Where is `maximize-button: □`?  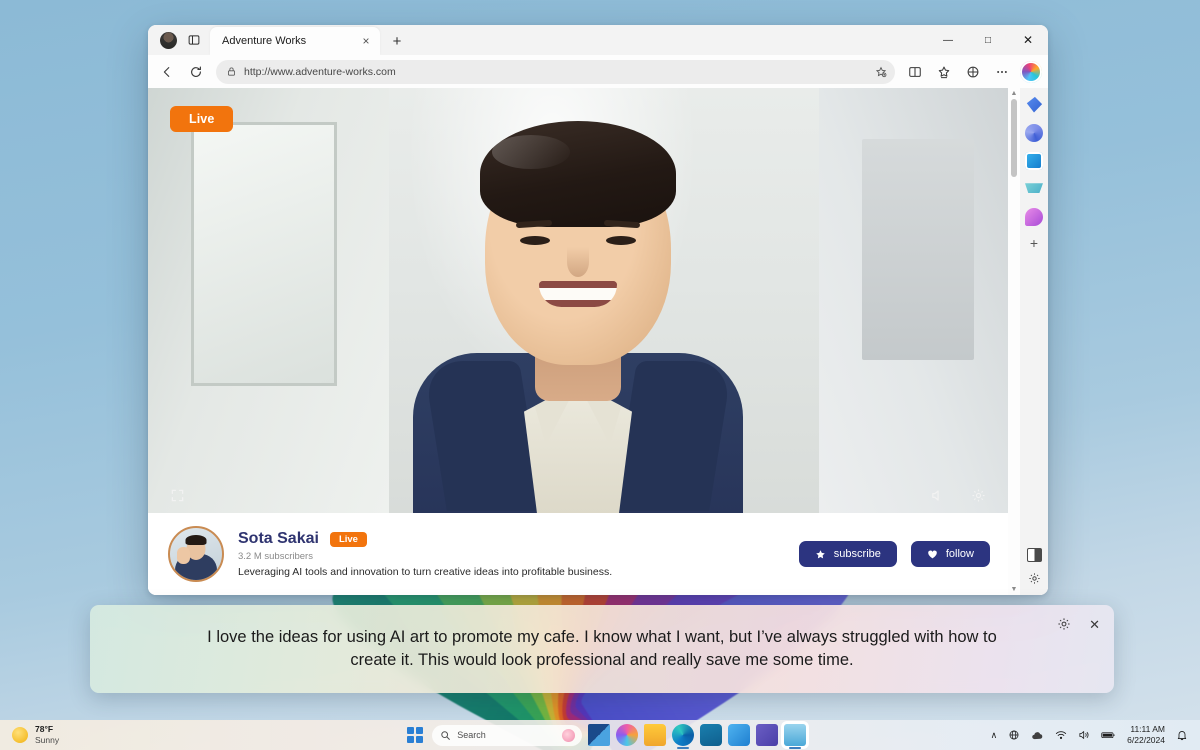
maximize-button: □ is located at coordinates (988, 40).